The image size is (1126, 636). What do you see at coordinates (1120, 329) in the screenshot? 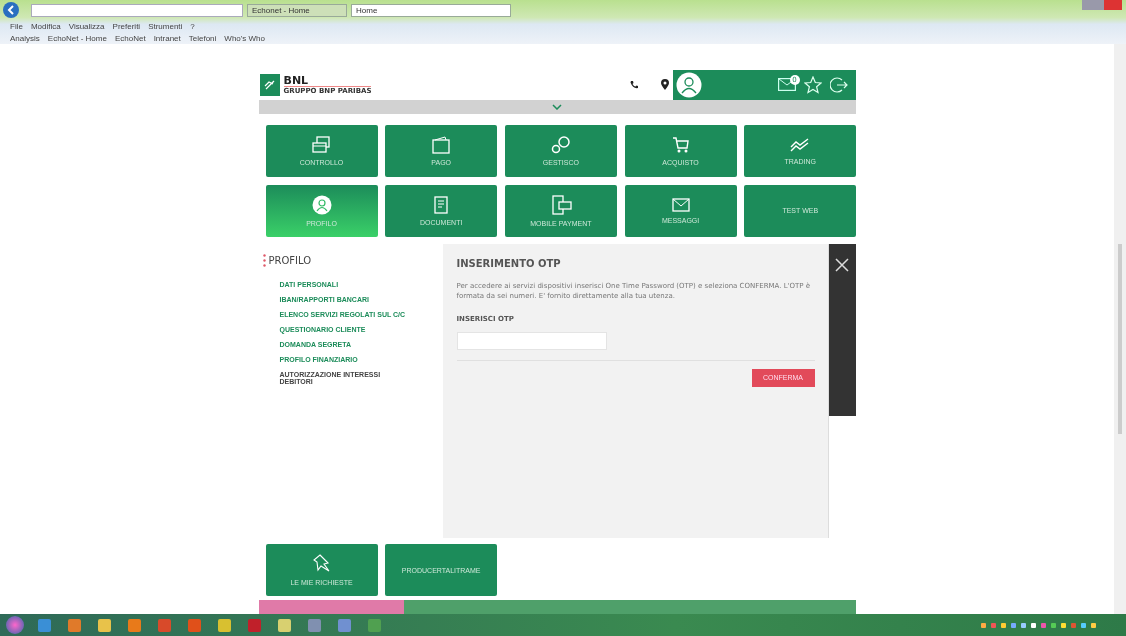
I see `scrollbar` at bounding box center [1120, 329].